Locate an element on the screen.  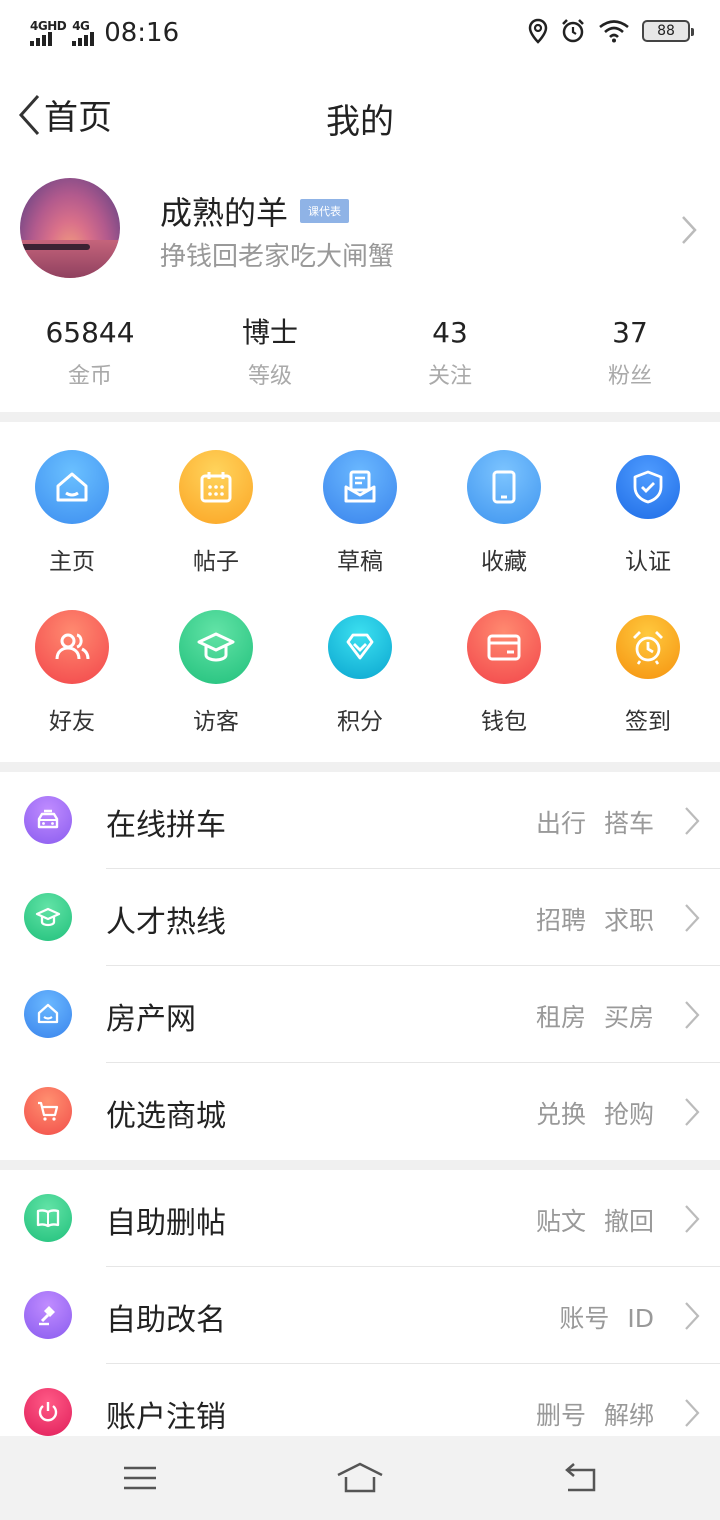
status-time: 08:16 is located at coordinates (142, 33).